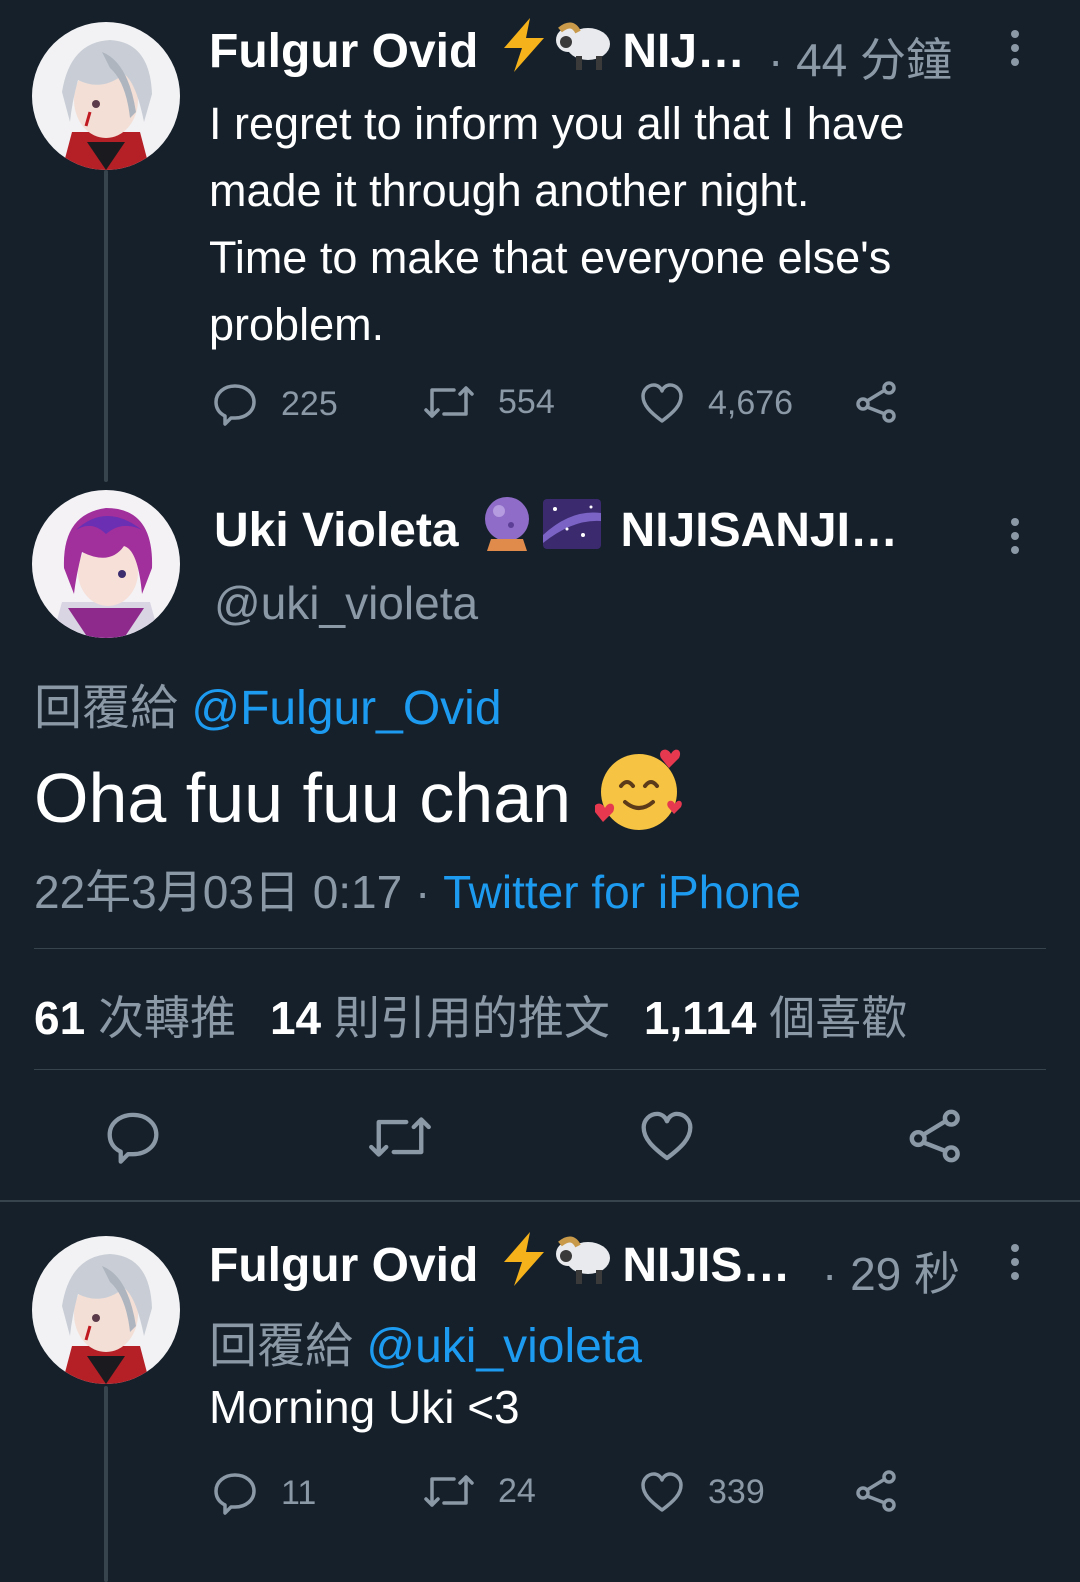  What do you see at coordinates (639, 798) in the screenshot?
I see `smiling-hearts-emoji` at bounding box center [639, 798].